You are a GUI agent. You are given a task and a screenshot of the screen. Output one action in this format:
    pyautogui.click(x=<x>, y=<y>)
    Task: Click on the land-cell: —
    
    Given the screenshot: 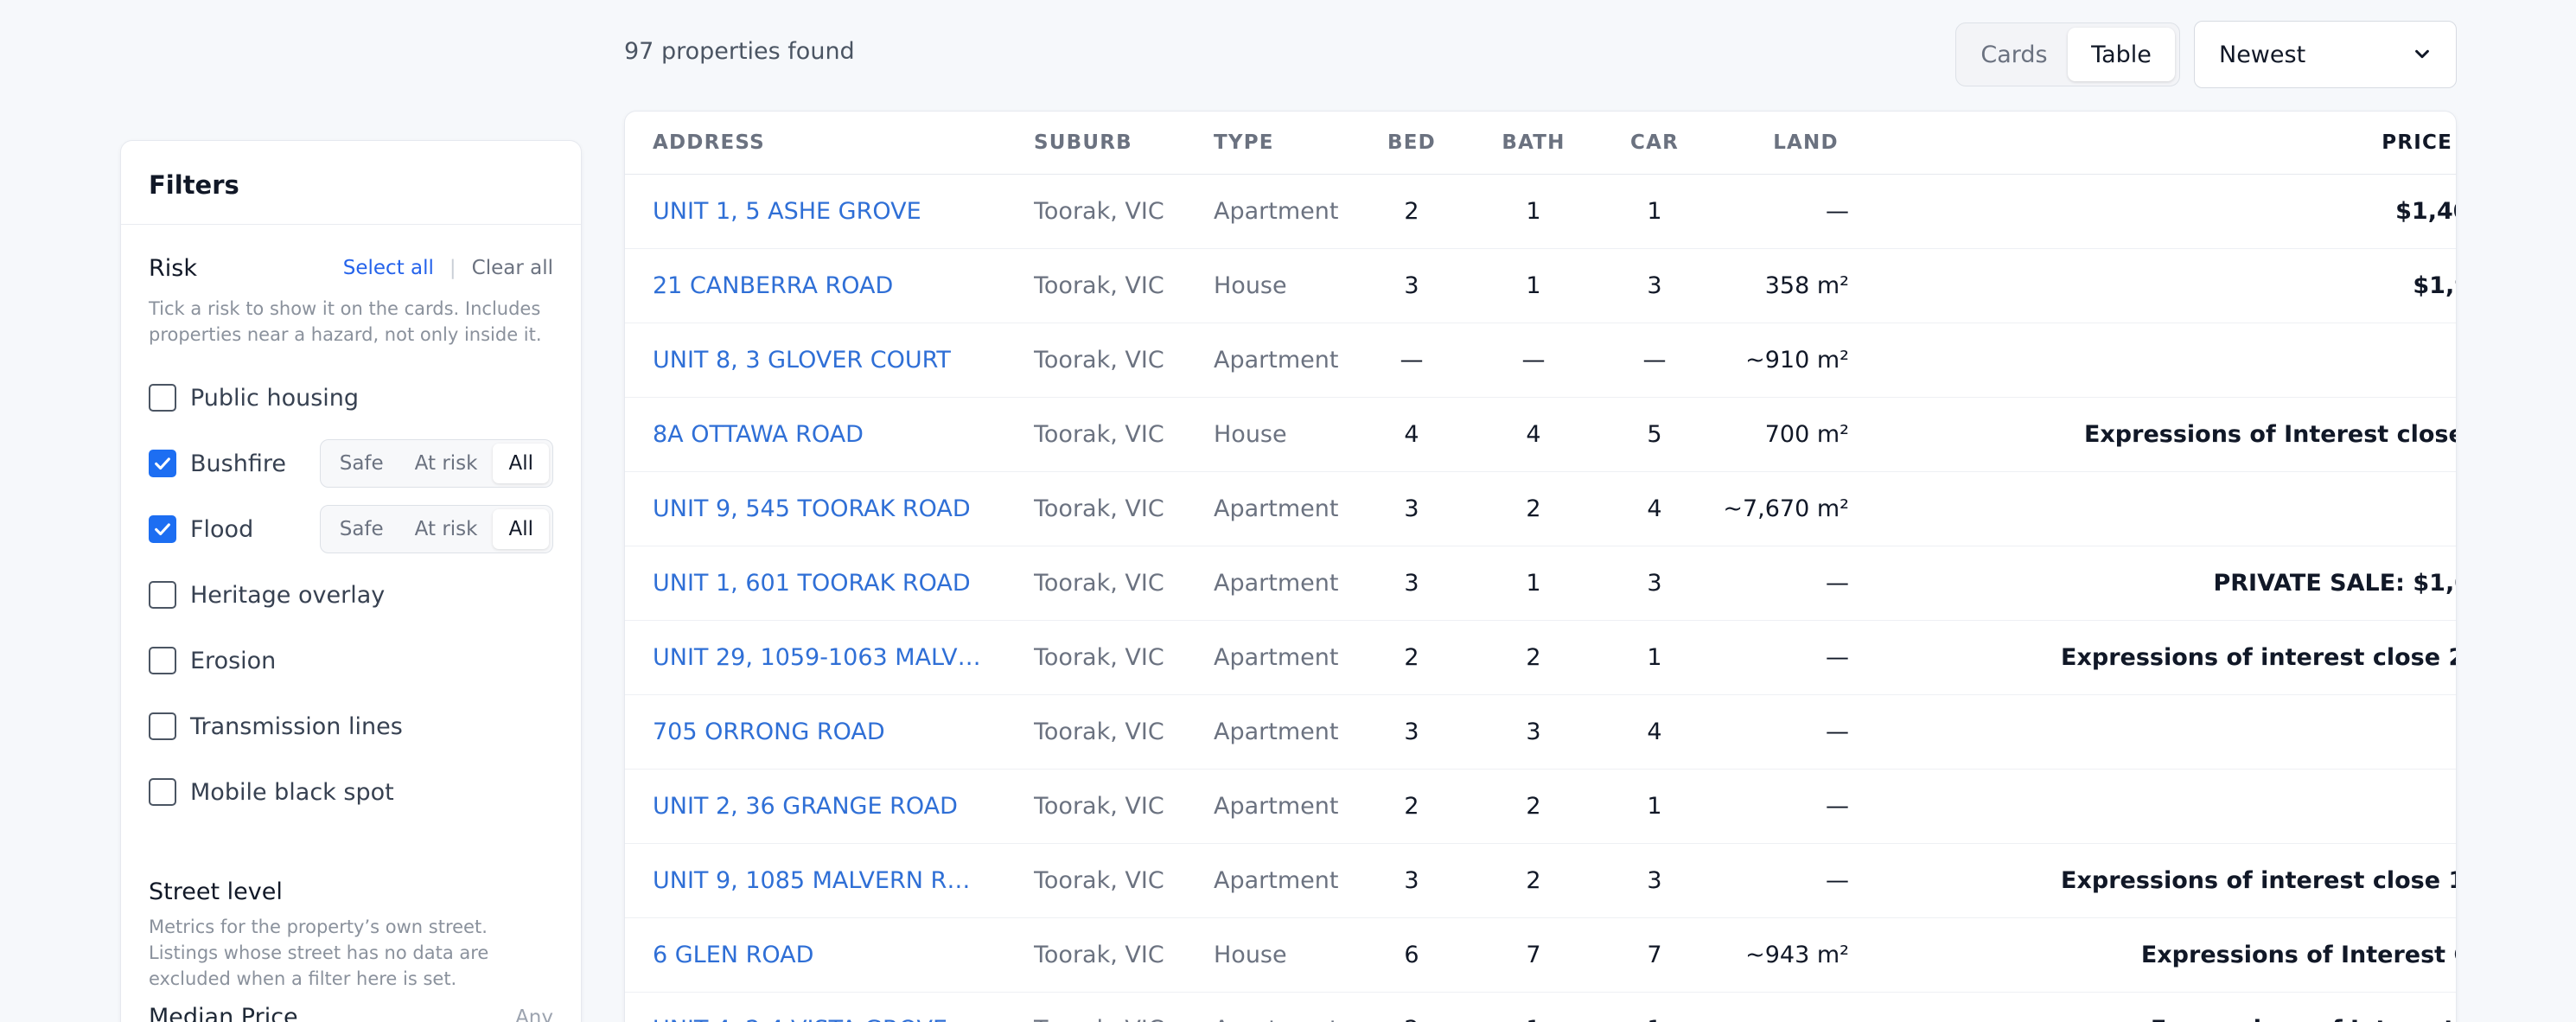 What is the action you would take?
    pyautogui.click(x=1771, y=1008)
    